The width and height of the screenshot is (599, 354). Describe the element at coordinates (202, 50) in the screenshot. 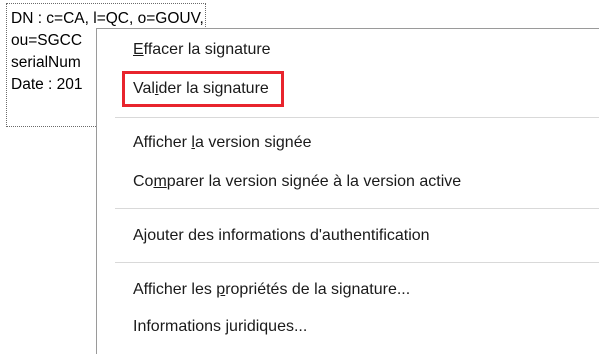

I see `menu-item-clear-signature: Effacer la signature` at that location.